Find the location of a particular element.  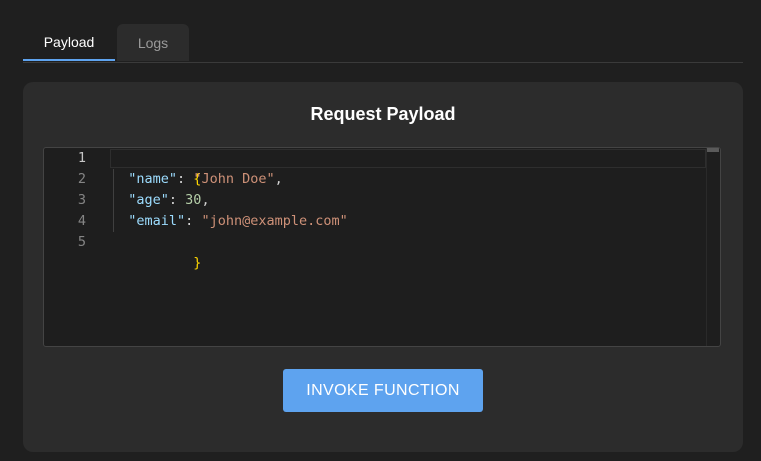

json-close-brace: } is located at coordinates (197, 263).